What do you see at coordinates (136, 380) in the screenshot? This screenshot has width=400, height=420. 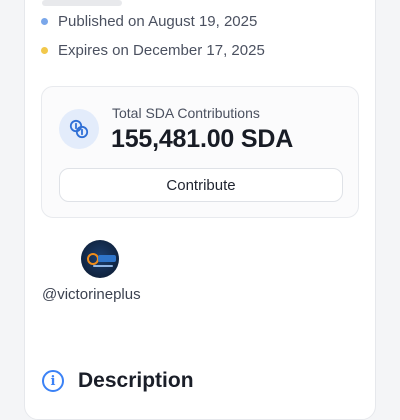 I see `description-title: Description` at bounding box center [136, 380].